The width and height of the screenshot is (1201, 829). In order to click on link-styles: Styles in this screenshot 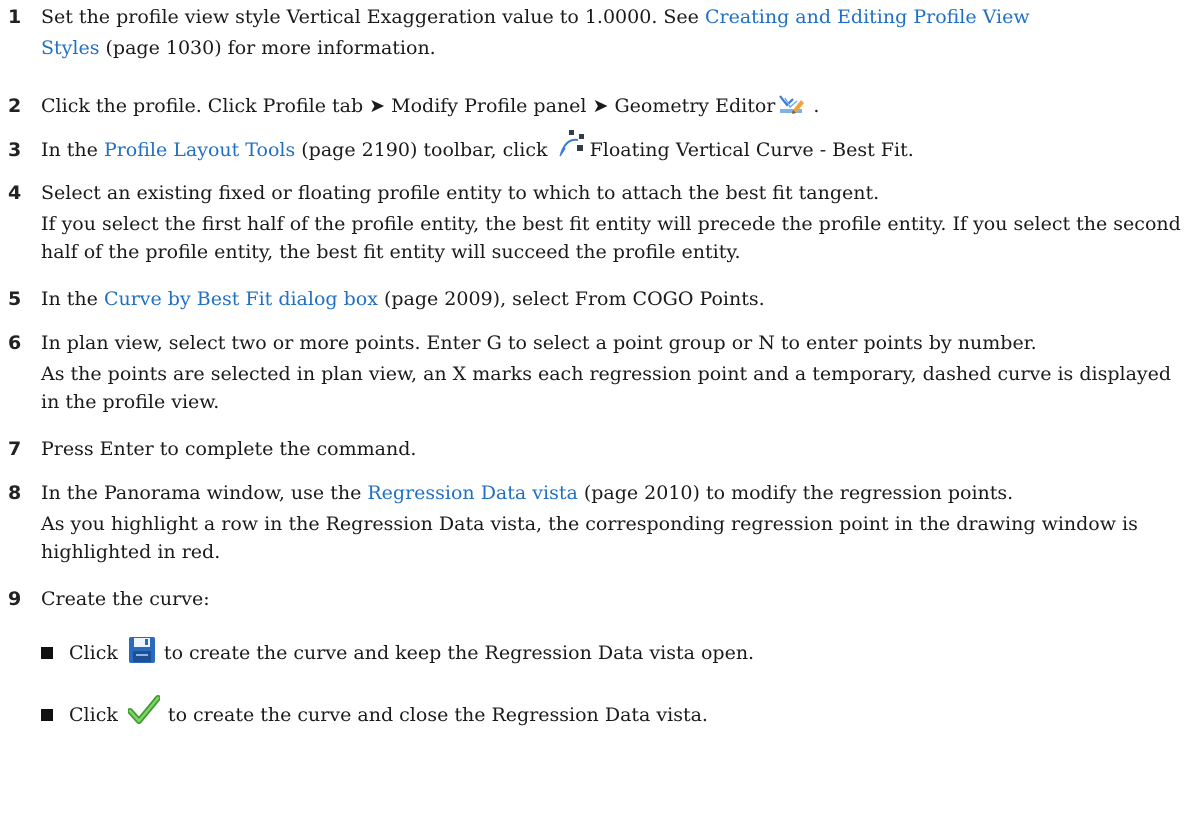, I will do `click(70, 48)`.